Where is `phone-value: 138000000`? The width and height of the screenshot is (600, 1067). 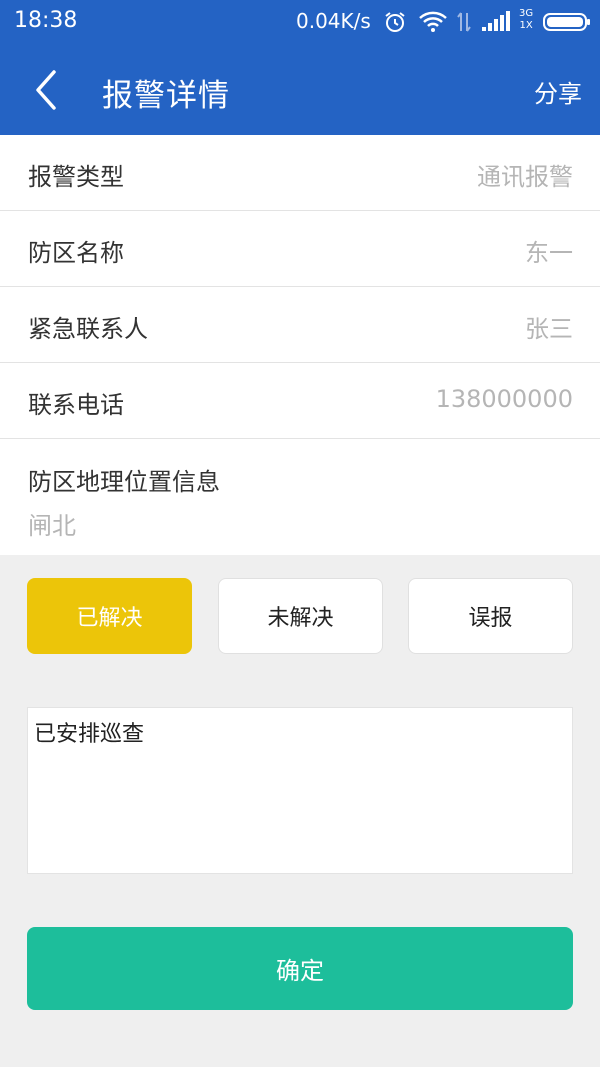
phone-value: 138000000 is located at coordinates (504, 399).